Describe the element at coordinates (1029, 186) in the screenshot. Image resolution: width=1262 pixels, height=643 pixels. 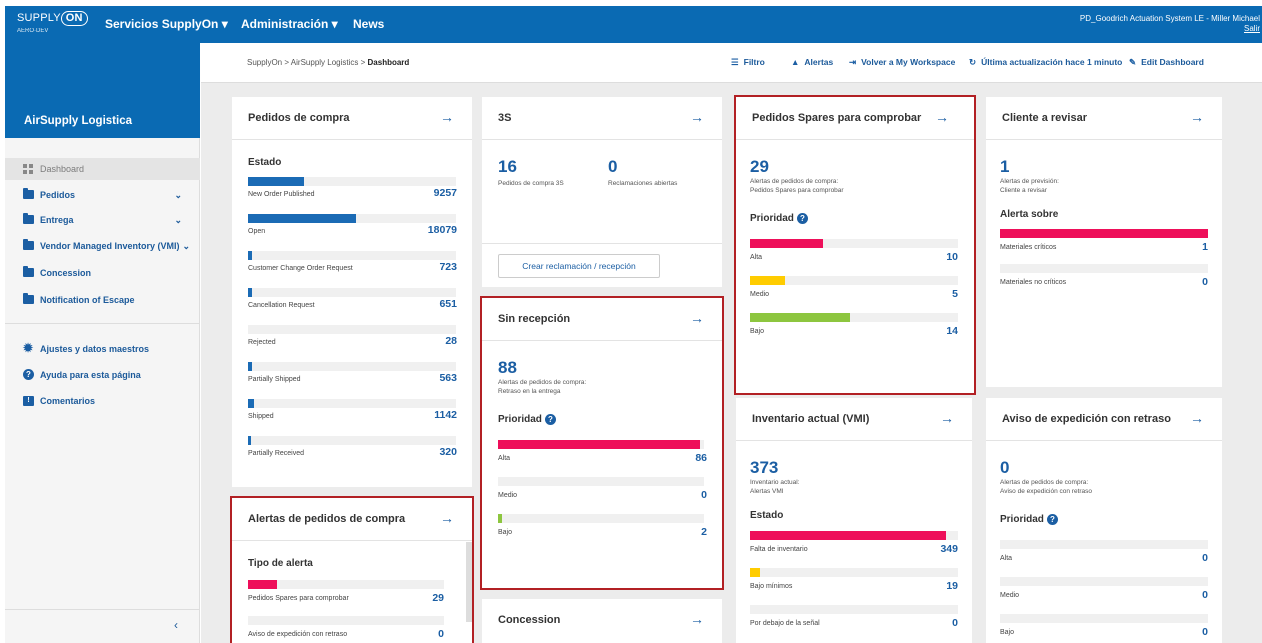
I see `alert-desc: Alertas de previsión: Cliente a revisar` at that location.